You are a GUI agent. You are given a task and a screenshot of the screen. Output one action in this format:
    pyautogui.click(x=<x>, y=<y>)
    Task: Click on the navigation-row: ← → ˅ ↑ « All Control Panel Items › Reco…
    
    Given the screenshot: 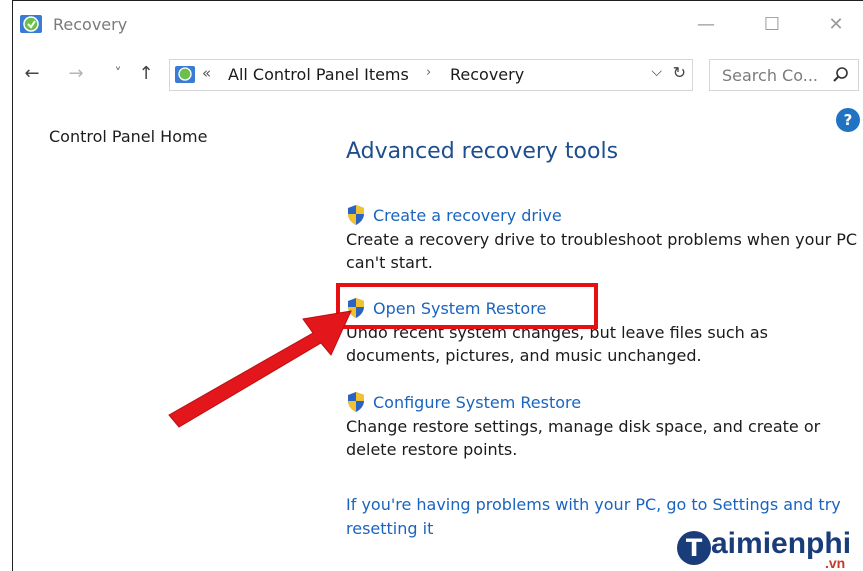 What is the action you would take?
    pyautogui.click(x=438, y=75)
    